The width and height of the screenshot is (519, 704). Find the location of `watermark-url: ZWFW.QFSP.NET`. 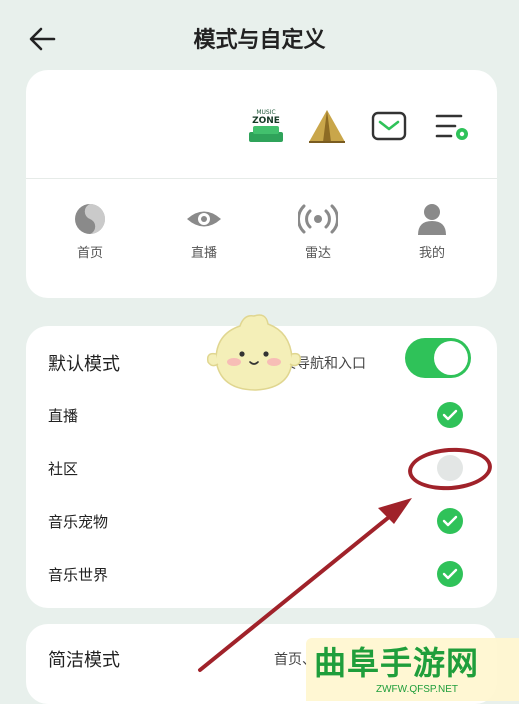

watermark-url: ZWFW.QFSP.NET is located at coordinates (417, 689).